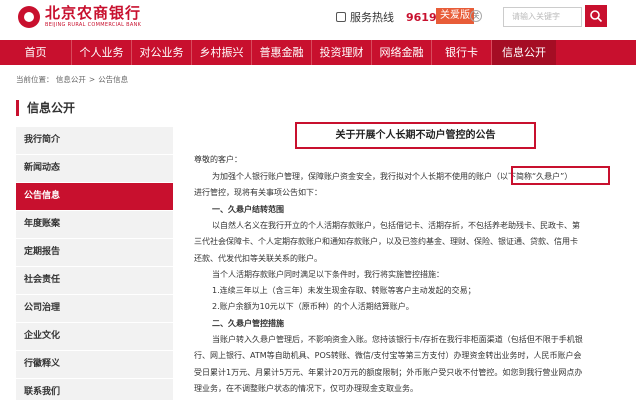 This screenshot has height=400, width=636. What do you see at coordinates (94, 196) in the screenshot?
I see `sidebar-item-2: 公告信息` at bounding box center [94, 196].